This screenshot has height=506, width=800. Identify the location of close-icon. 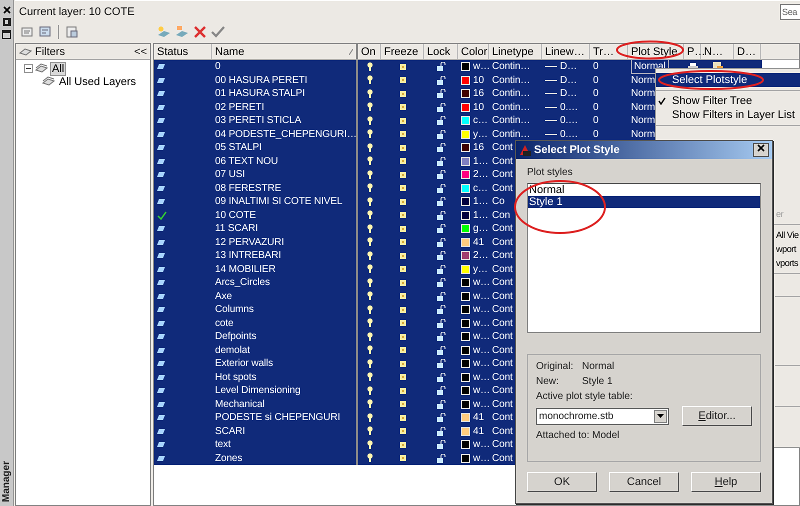
(761, 148).